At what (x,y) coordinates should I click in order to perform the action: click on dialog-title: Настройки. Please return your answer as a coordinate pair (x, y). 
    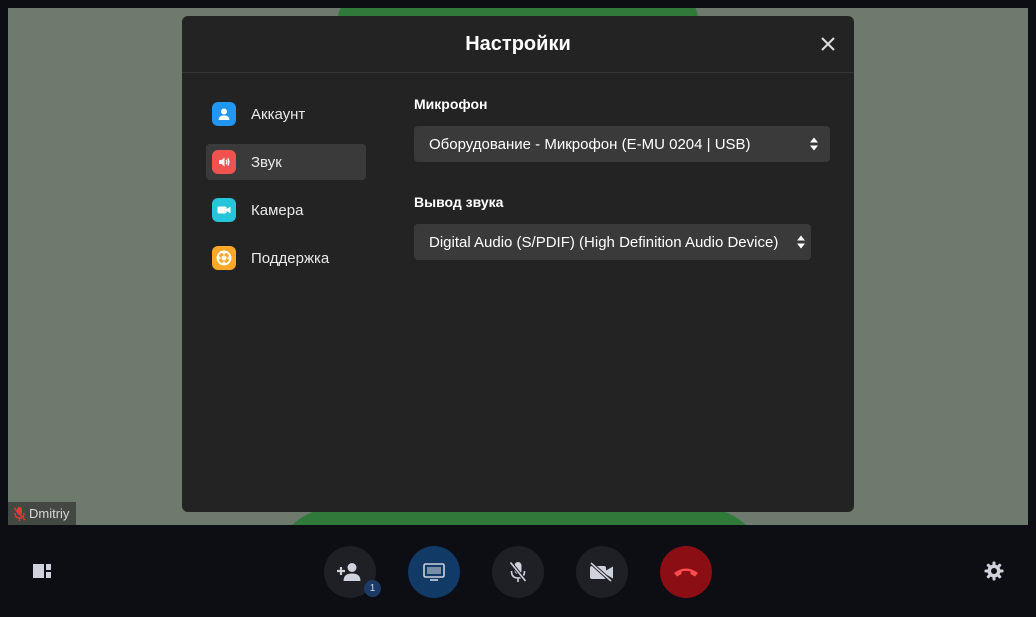
    Looking at the image, I should click on (518, 43).